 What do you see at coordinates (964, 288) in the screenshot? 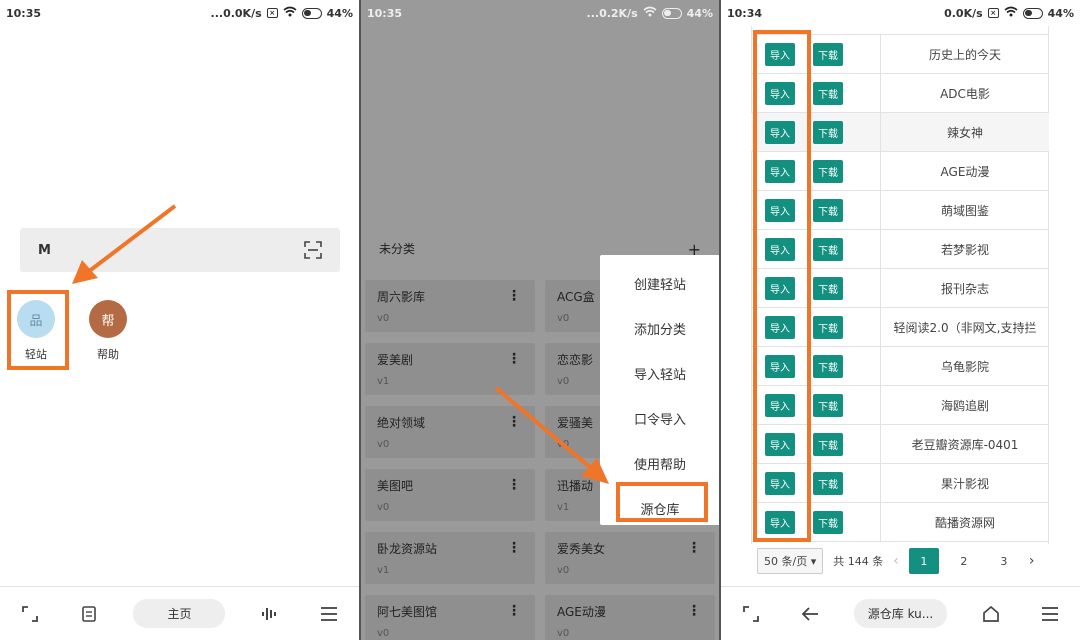
I see `source-name: 报刊杂志` at bounding box center [964, 288].